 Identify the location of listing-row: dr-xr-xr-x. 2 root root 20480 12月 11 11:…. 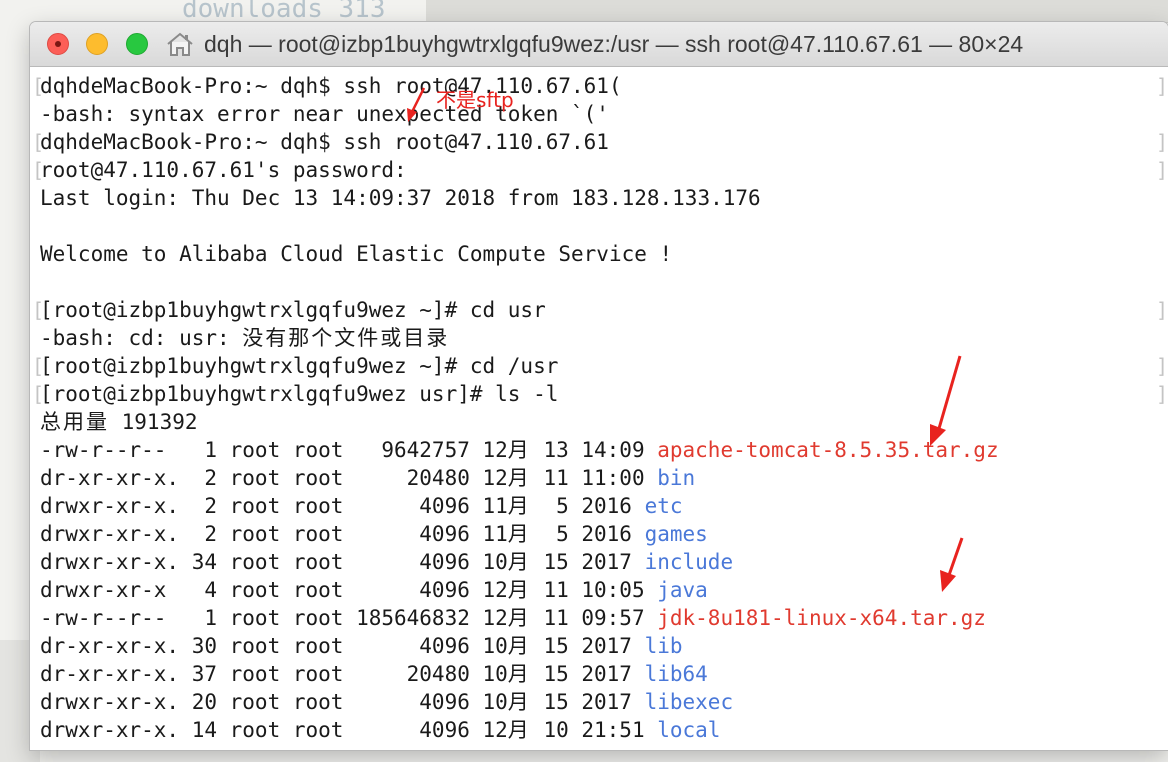
(367, 478).